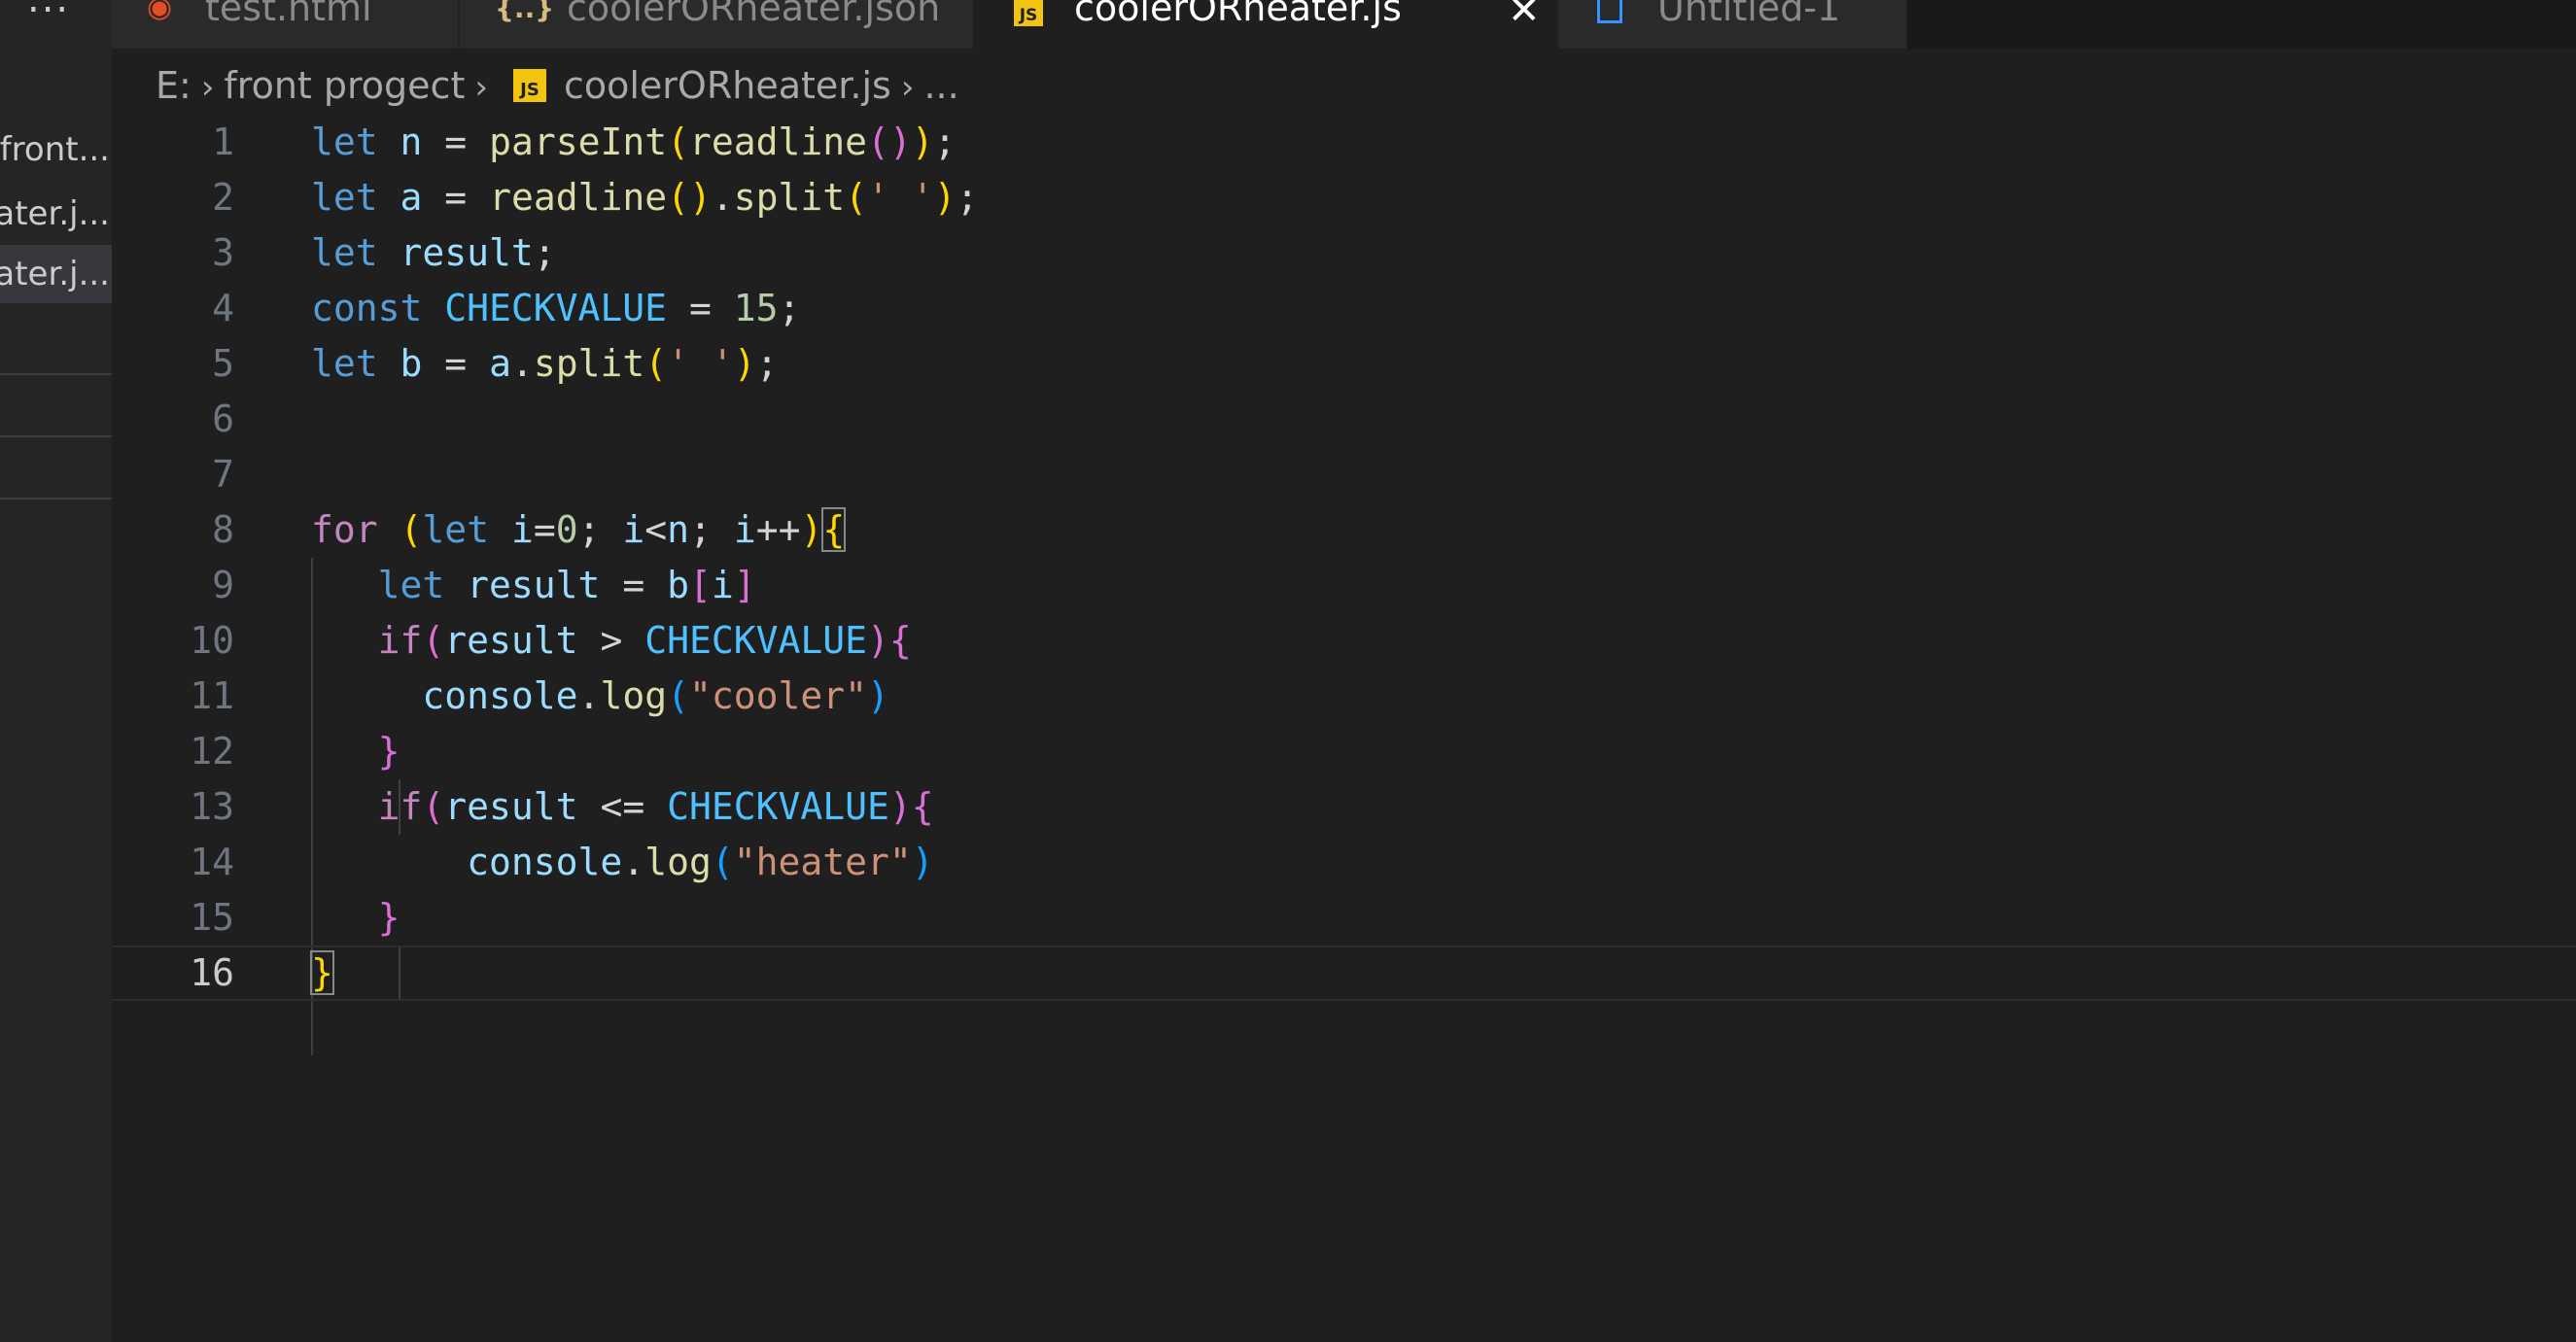  I want to click on code-line: 8 for (let i=0; i<n; i++){, so click(1344, 530).